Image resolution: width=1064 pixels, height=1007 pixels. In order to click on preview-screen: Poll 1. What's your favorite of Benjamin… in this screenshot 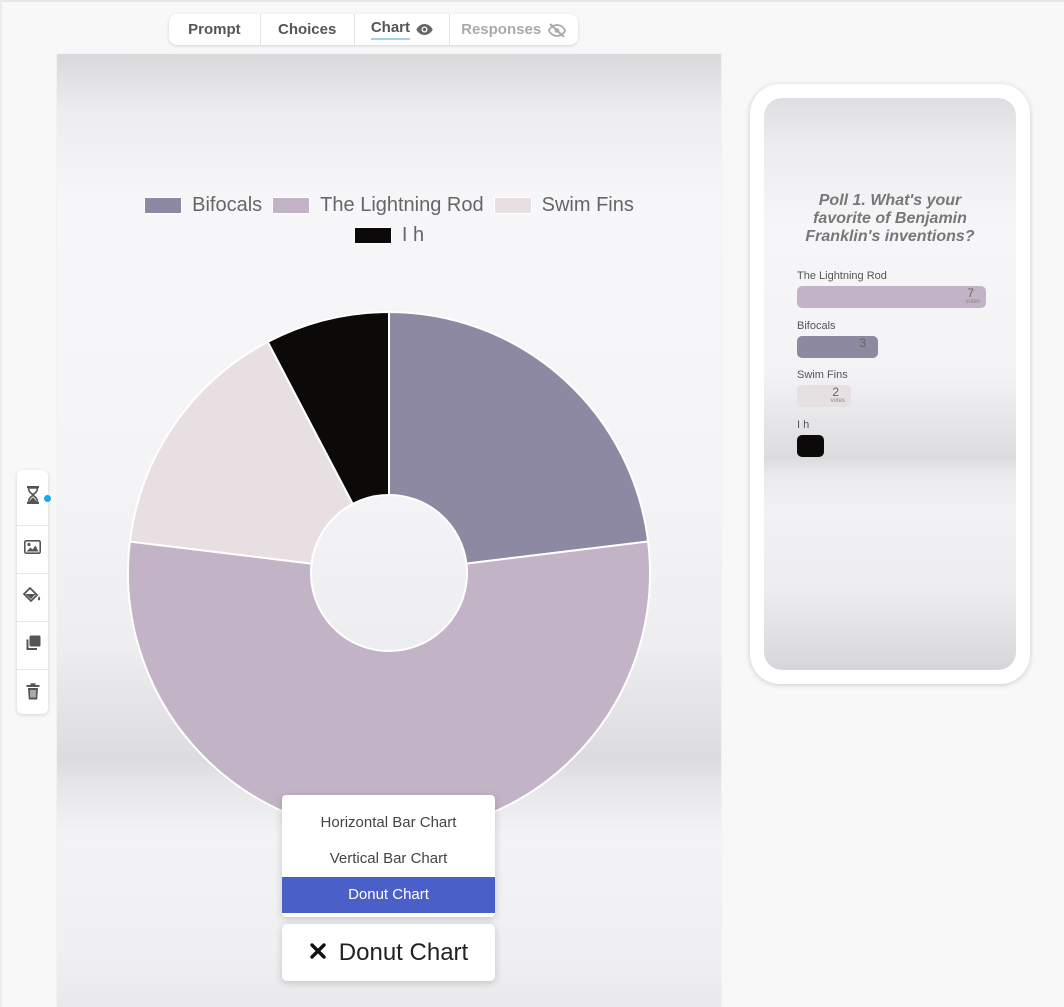, I will do `click(890, 384)`.